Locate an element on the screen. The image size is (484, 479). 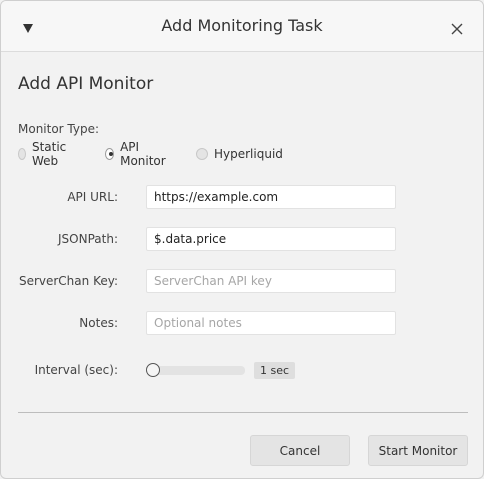
api-url-input is located at coordinates (271, 197).